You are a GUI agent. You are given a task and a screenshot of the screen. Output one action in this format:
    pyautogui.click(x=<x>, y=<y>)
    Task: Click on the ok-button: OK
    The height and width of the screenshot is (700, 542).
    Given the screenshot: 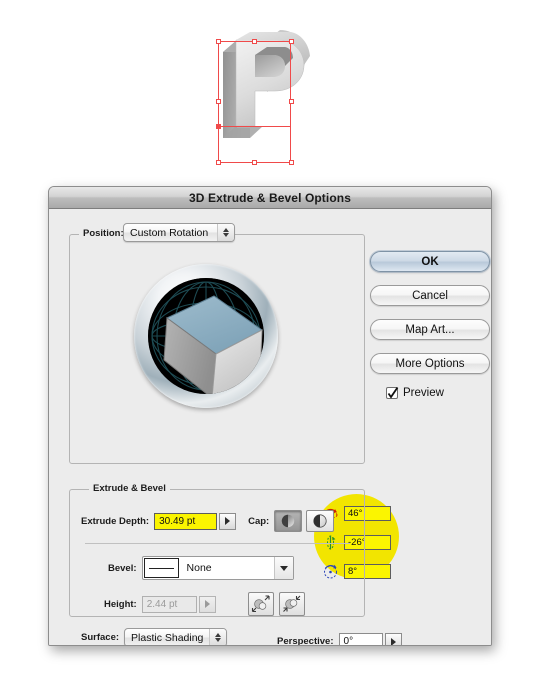 What is the action you would take?
    pyautogui.click(x=430, y=261)
    